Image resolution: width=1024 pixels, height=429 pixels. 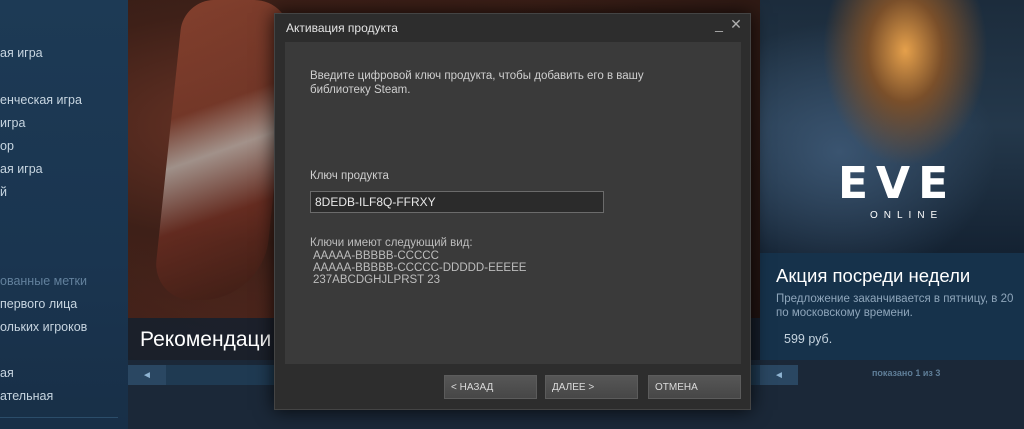 I want to click on close-button: ✕, so click(x=736, y=25).